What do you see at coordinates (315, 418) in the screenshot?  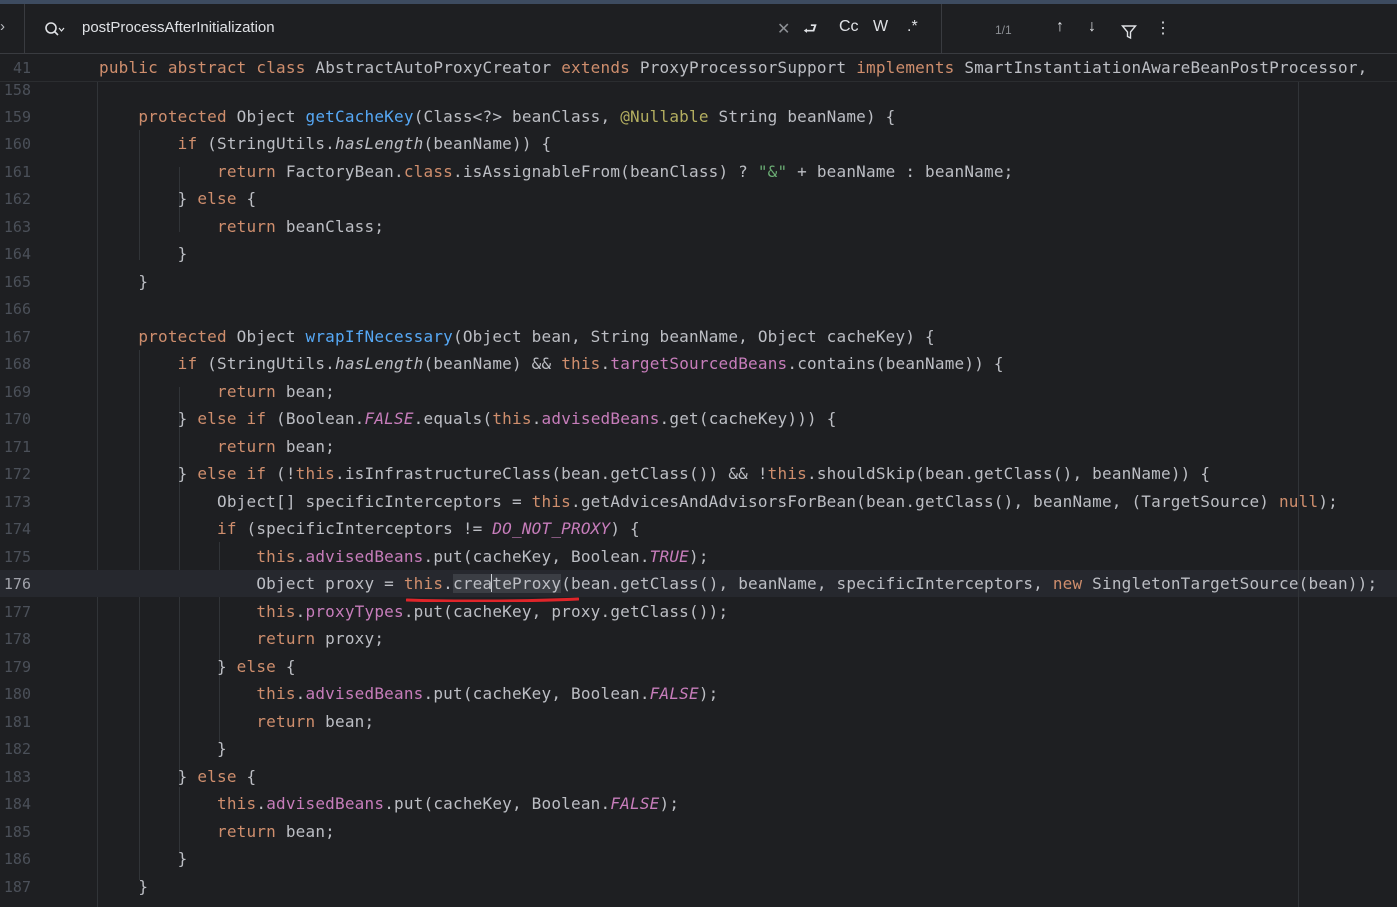 I see `token: (Boolean.` at bounding box center [315, 418].